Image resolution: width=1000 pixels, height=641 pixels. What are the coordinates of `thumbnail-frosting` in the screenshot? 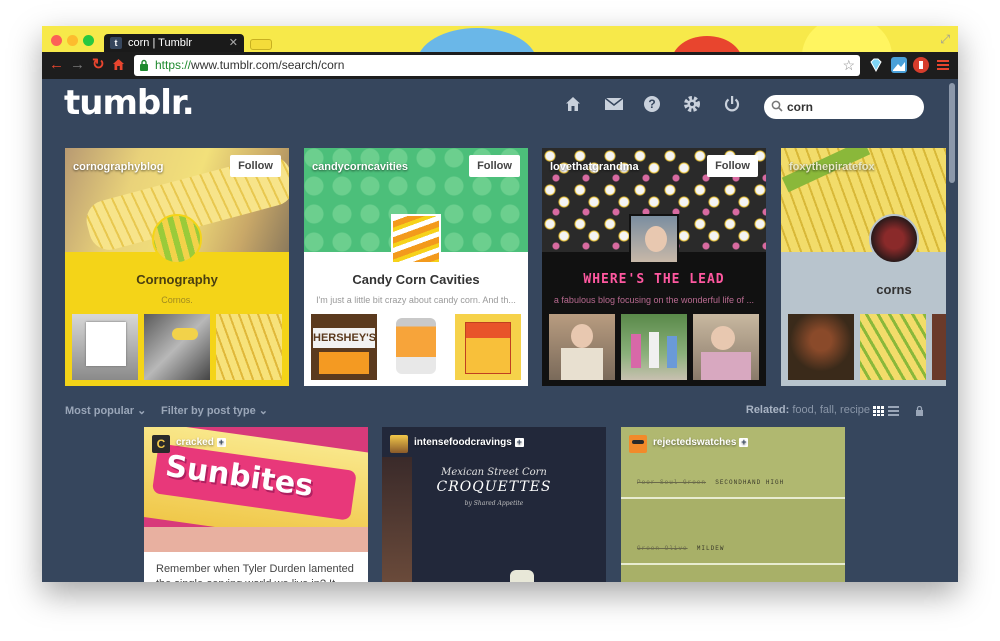 It's located at (416, 347).